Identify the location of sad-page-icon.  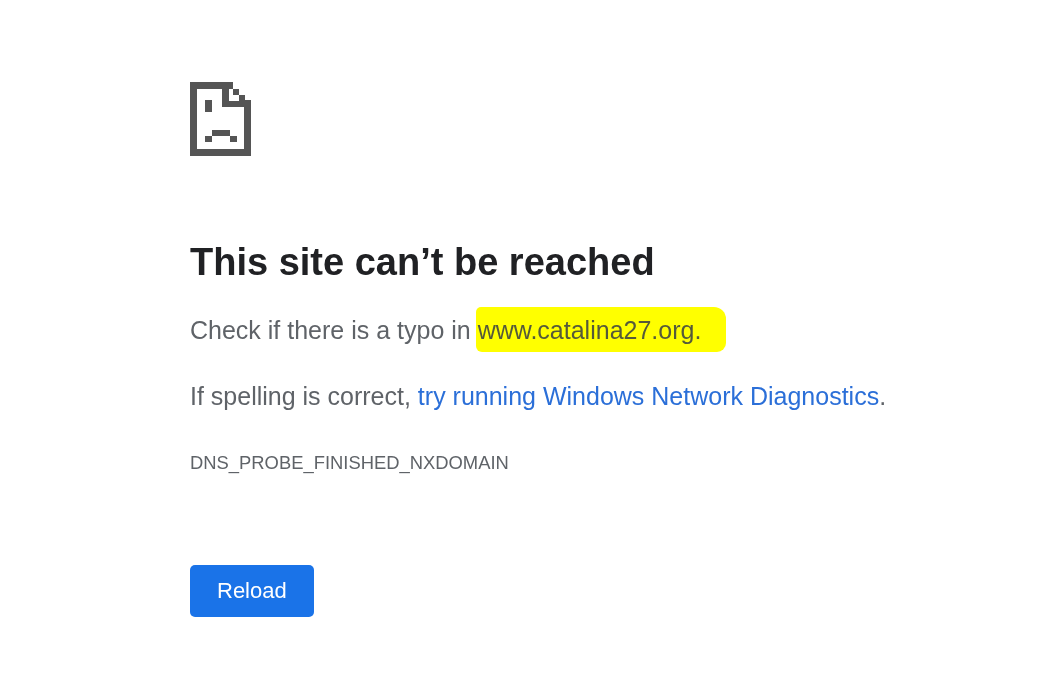
(220, 119).